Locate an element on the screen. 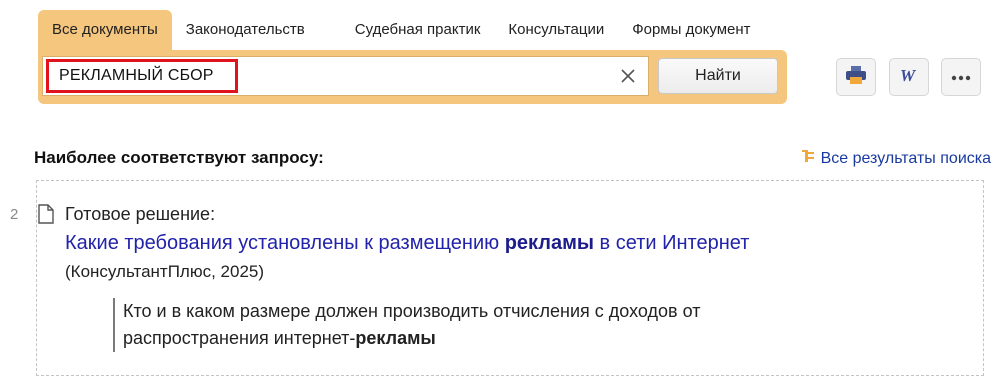 The image size is (999, 380). result-source: (КонсультантПлюс, 2025) is located at coordinates (165, 271).